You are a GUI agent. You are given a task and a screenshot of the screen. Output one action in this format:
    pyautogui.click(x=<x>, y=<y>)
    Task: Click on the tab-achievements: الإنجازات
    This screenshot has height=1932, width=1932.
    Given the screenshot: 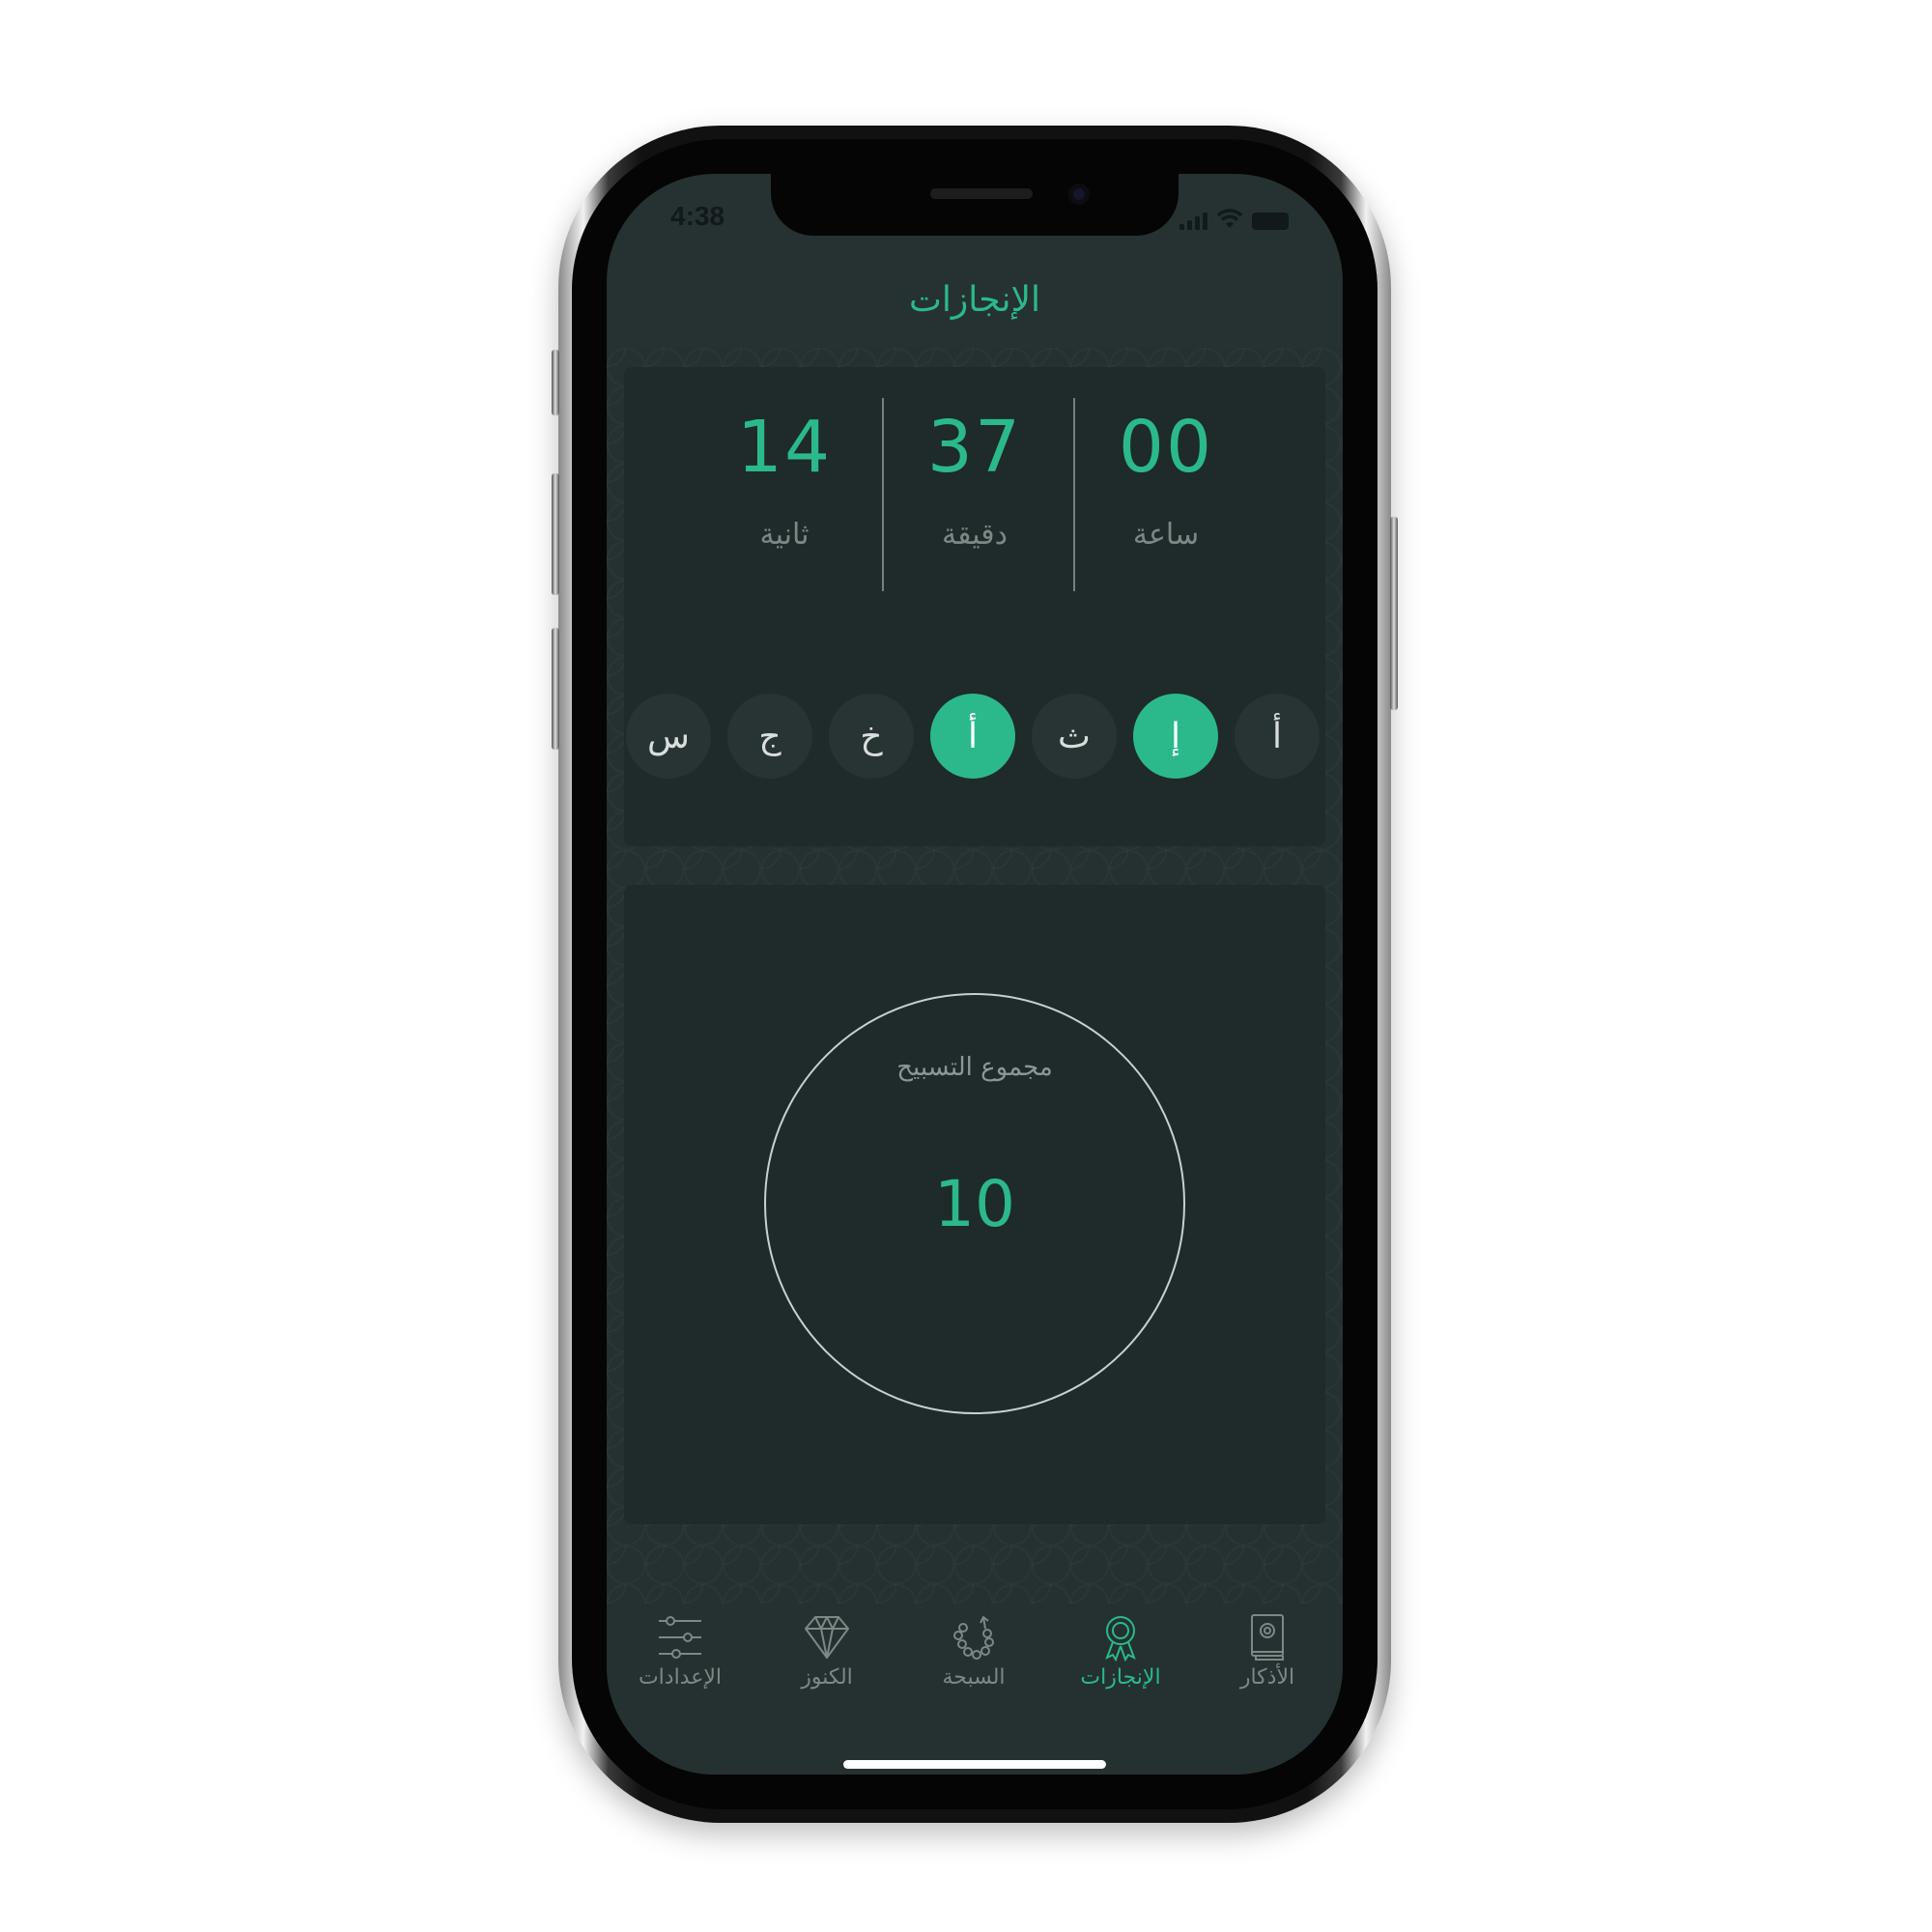 What is the action you would take?
    pyautogui.click(x=1120, y=1661)
    